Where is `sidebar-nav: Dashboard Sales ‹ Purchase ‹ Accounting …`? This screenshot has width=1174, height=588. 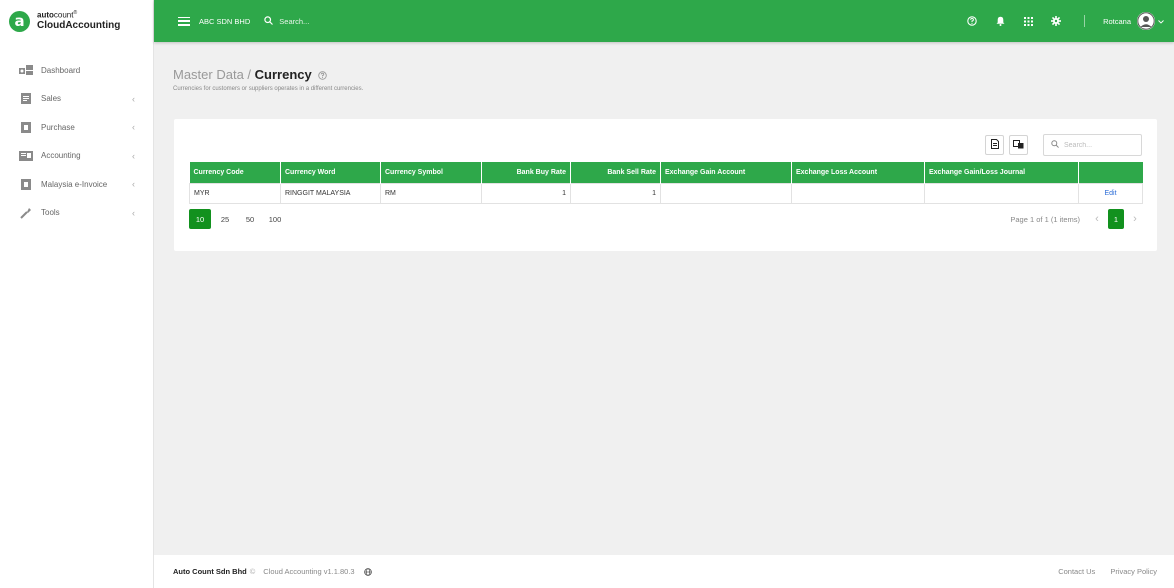 sidebar-nav: Dashboard Sales ‹ Purchase ‹ Accounting … is located at coordinates (76, 141).